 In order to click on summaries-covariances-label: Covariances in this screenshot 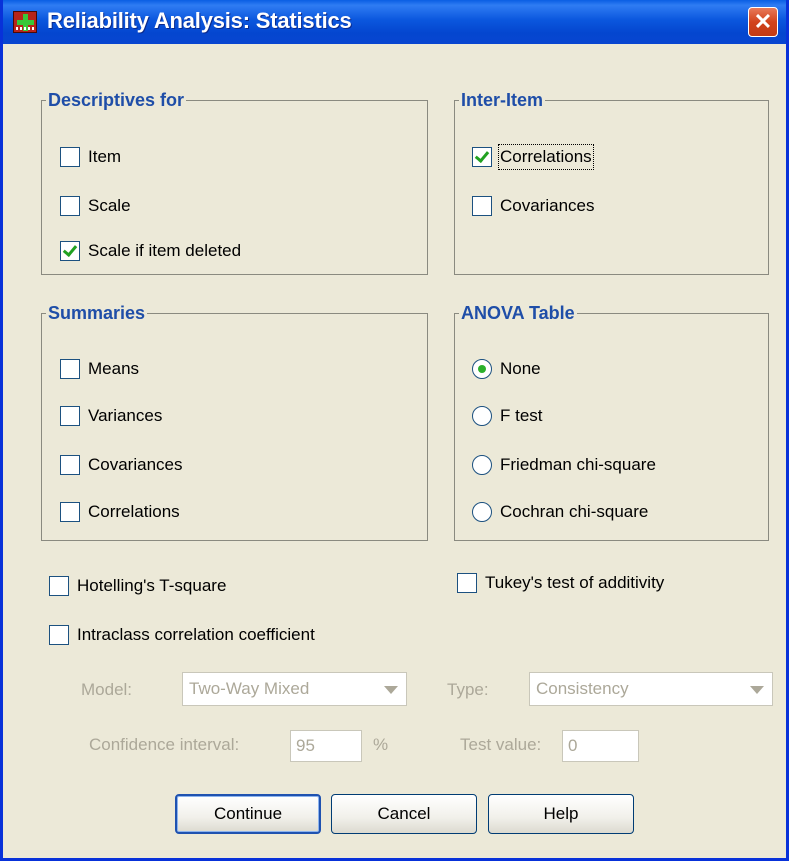, I will do `click(135, 464)`.